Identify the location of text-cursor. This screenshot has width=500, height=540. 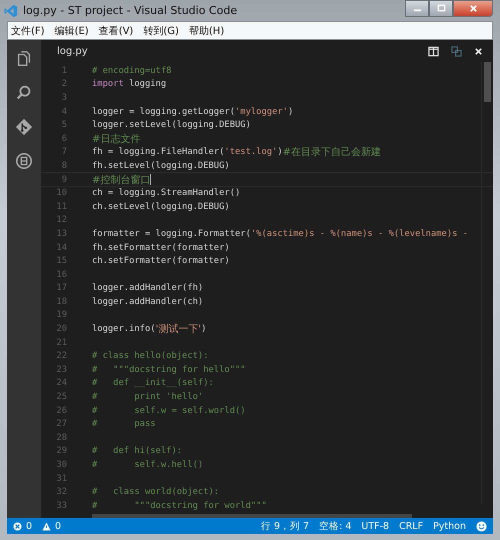
(151, 180).